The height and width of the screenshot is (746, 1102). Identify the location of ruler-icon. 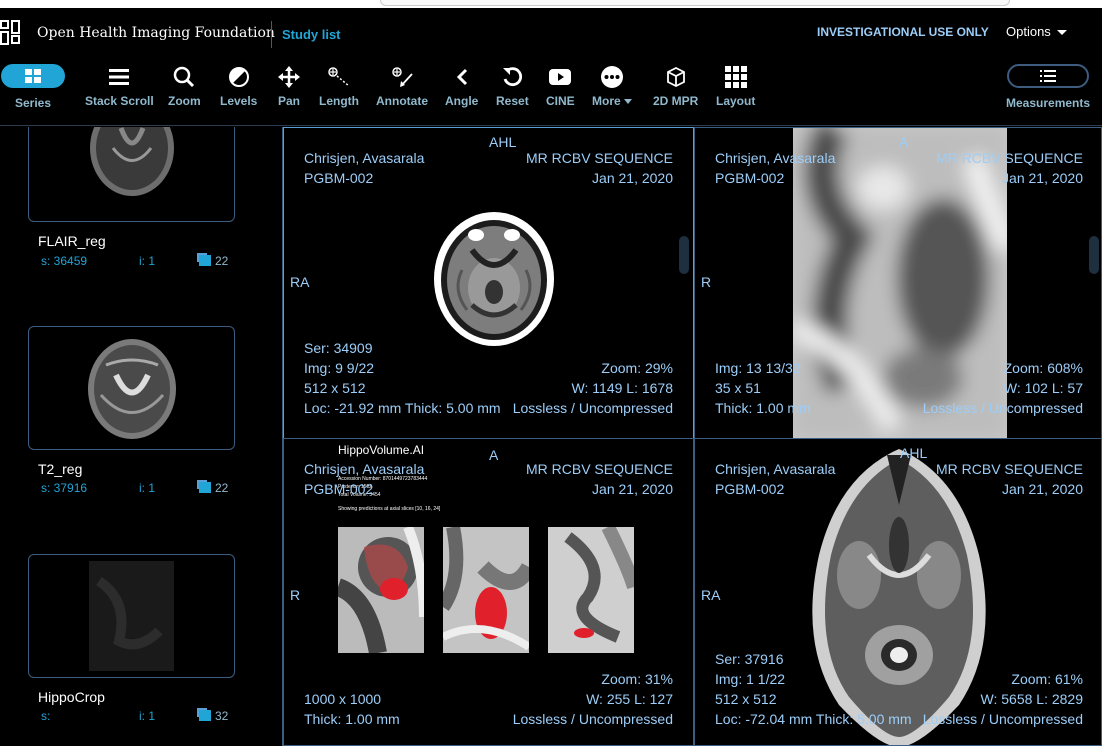
(339, 77).